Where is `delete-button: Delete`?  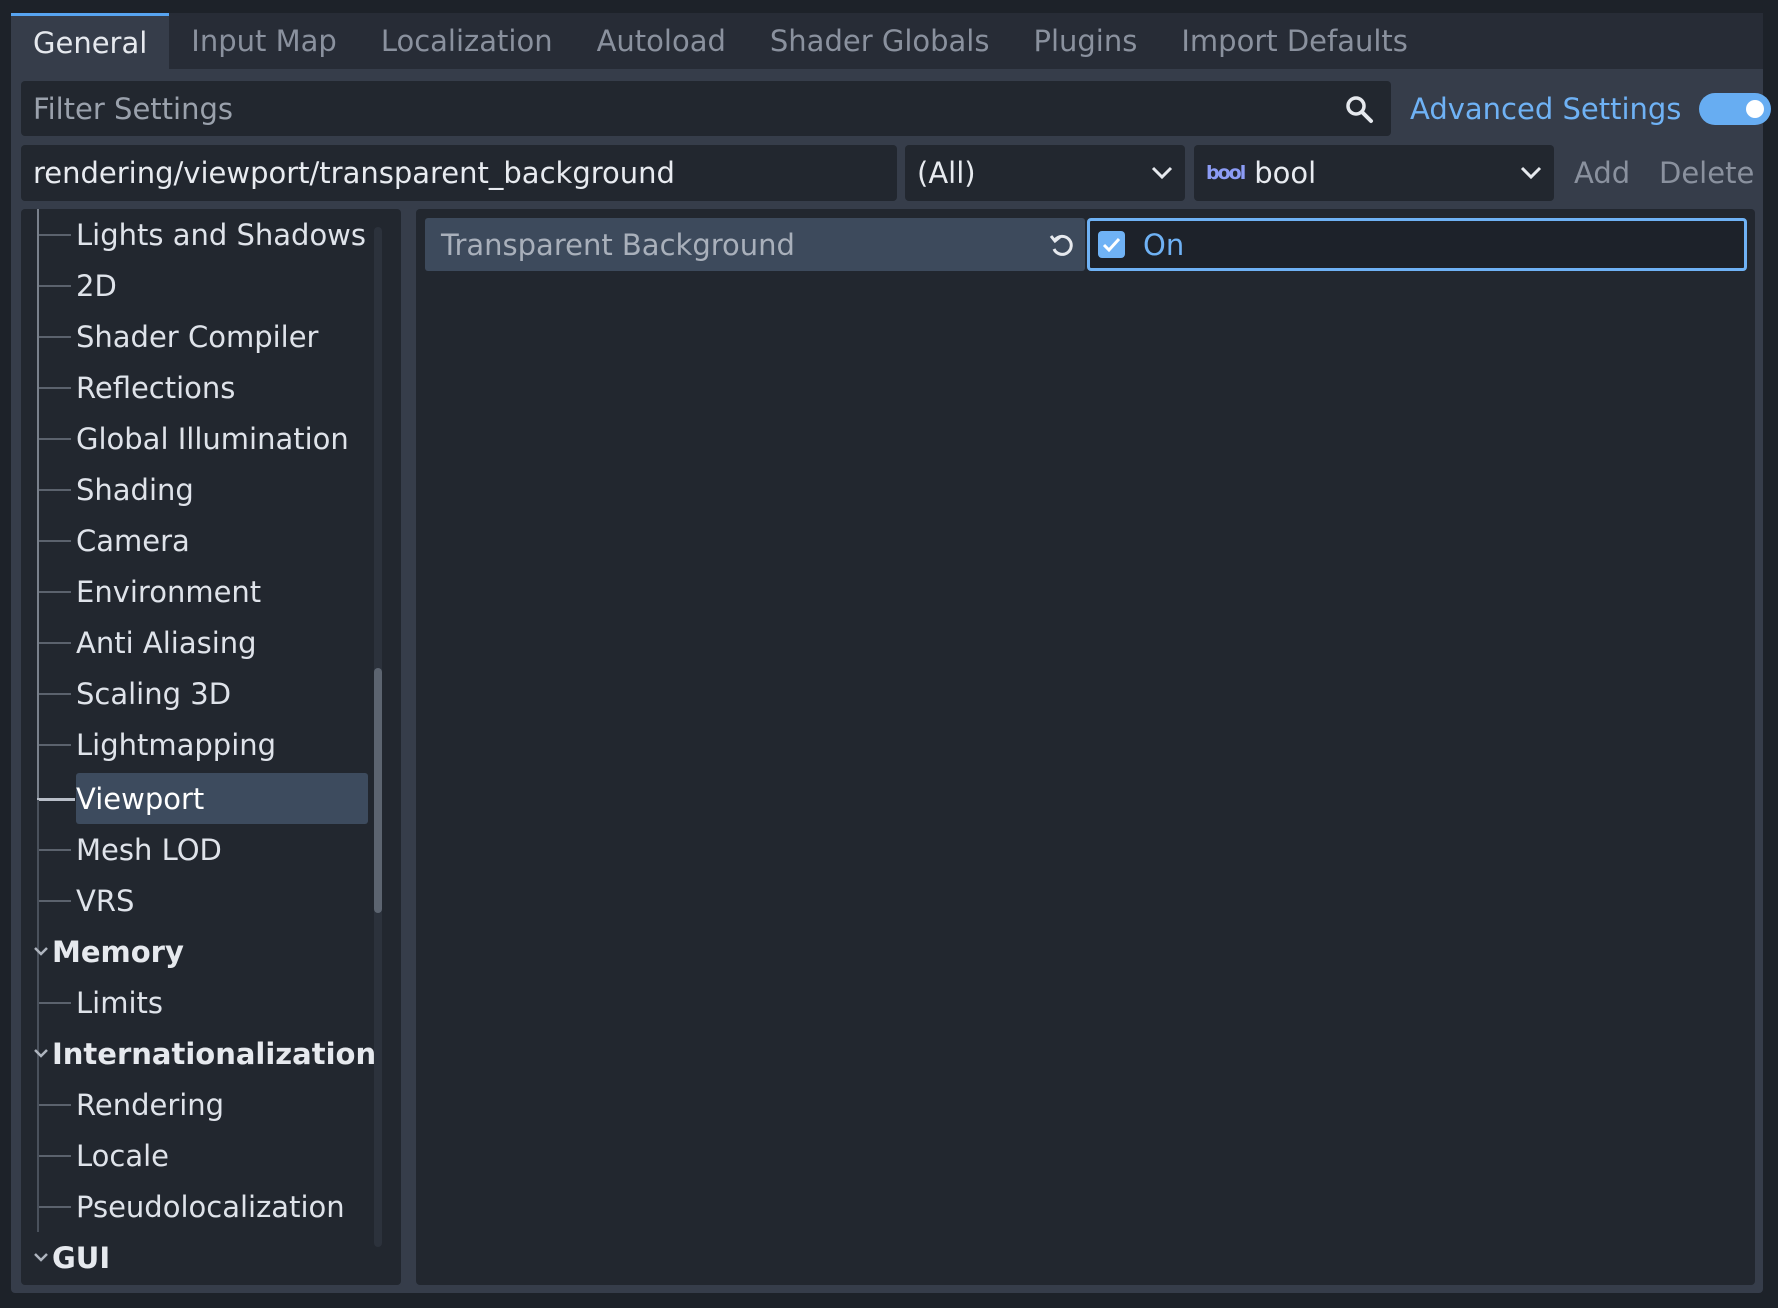
delete-button: Delete is located at coordinates (1706, 173).